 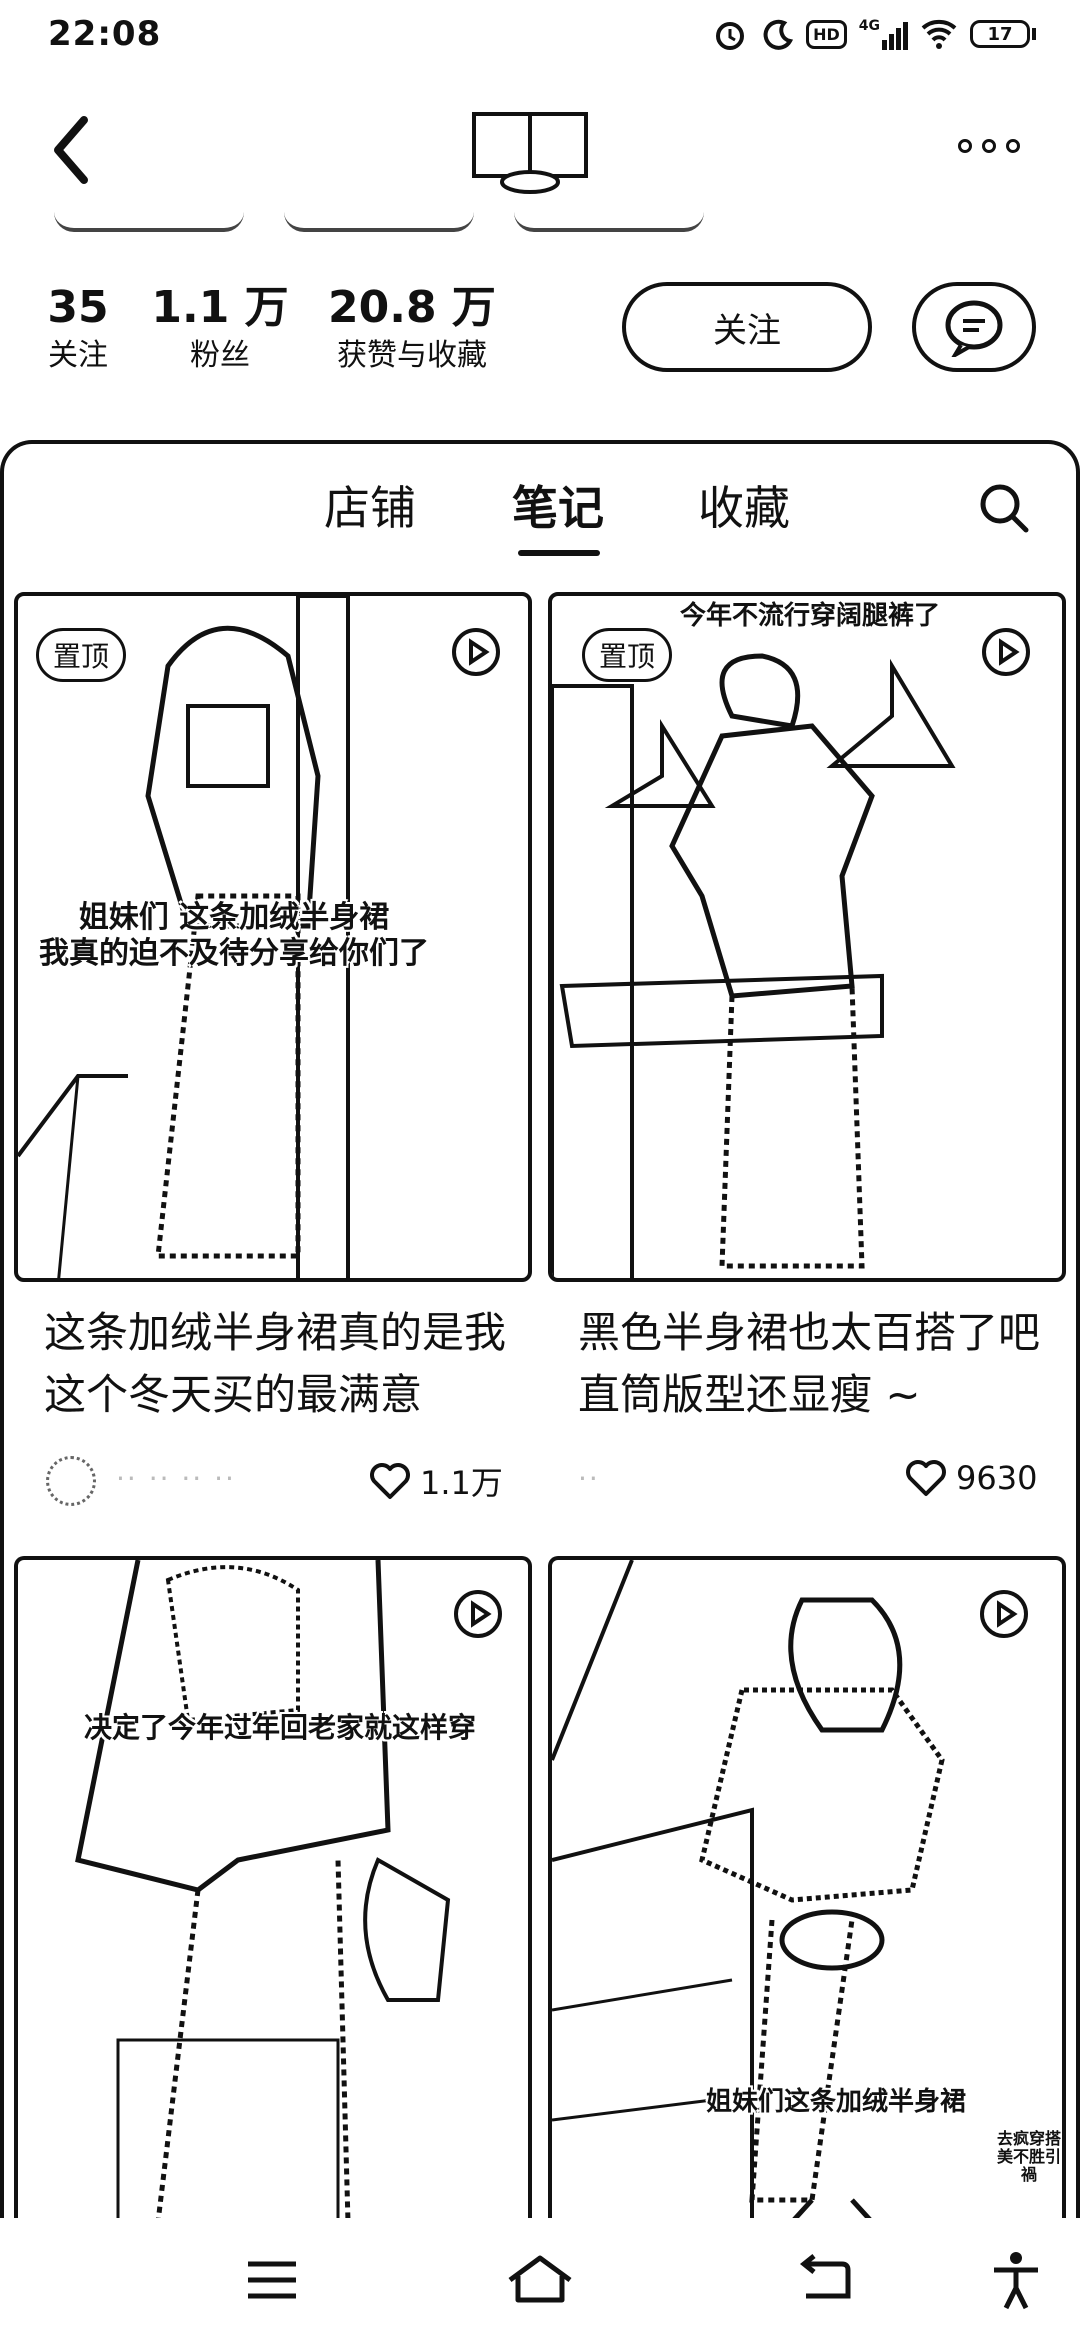 What do you see at coordinates (78, 355) in the screenshot?
I see `following-label: 关注` at bounding box center [78, 355].